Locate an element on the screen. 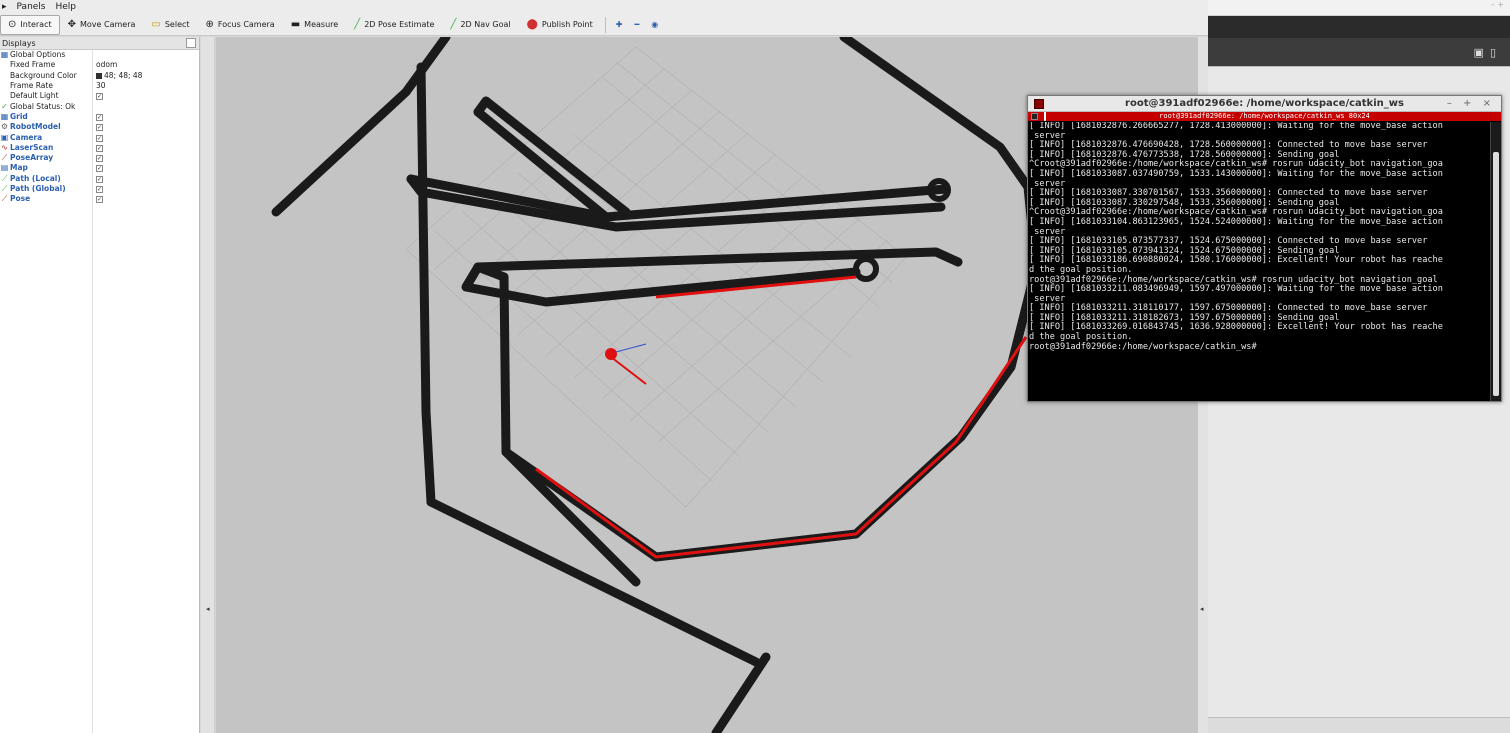  display-item-value: odom is located at coordinates (106, 65).